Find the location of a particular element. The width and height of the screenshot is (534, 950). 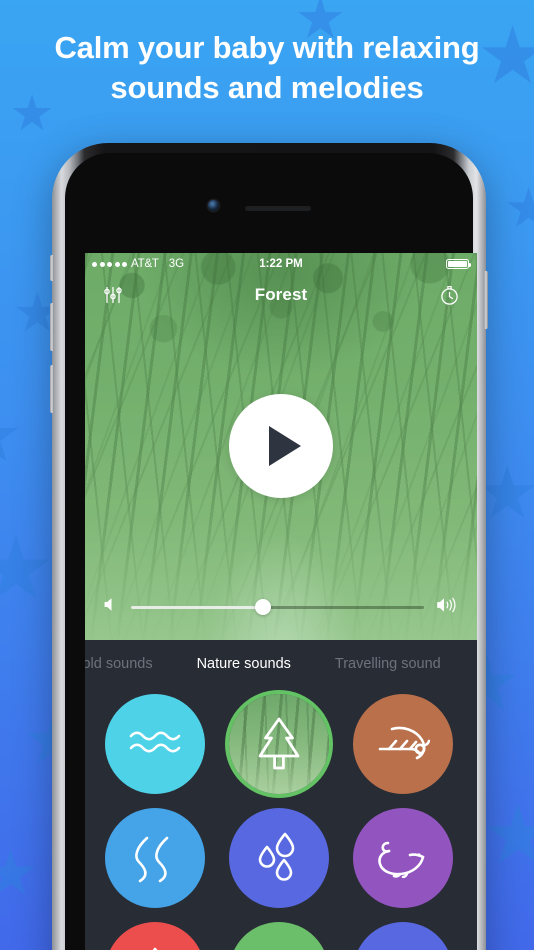

silent-switch is located at coordinates (52, 268).